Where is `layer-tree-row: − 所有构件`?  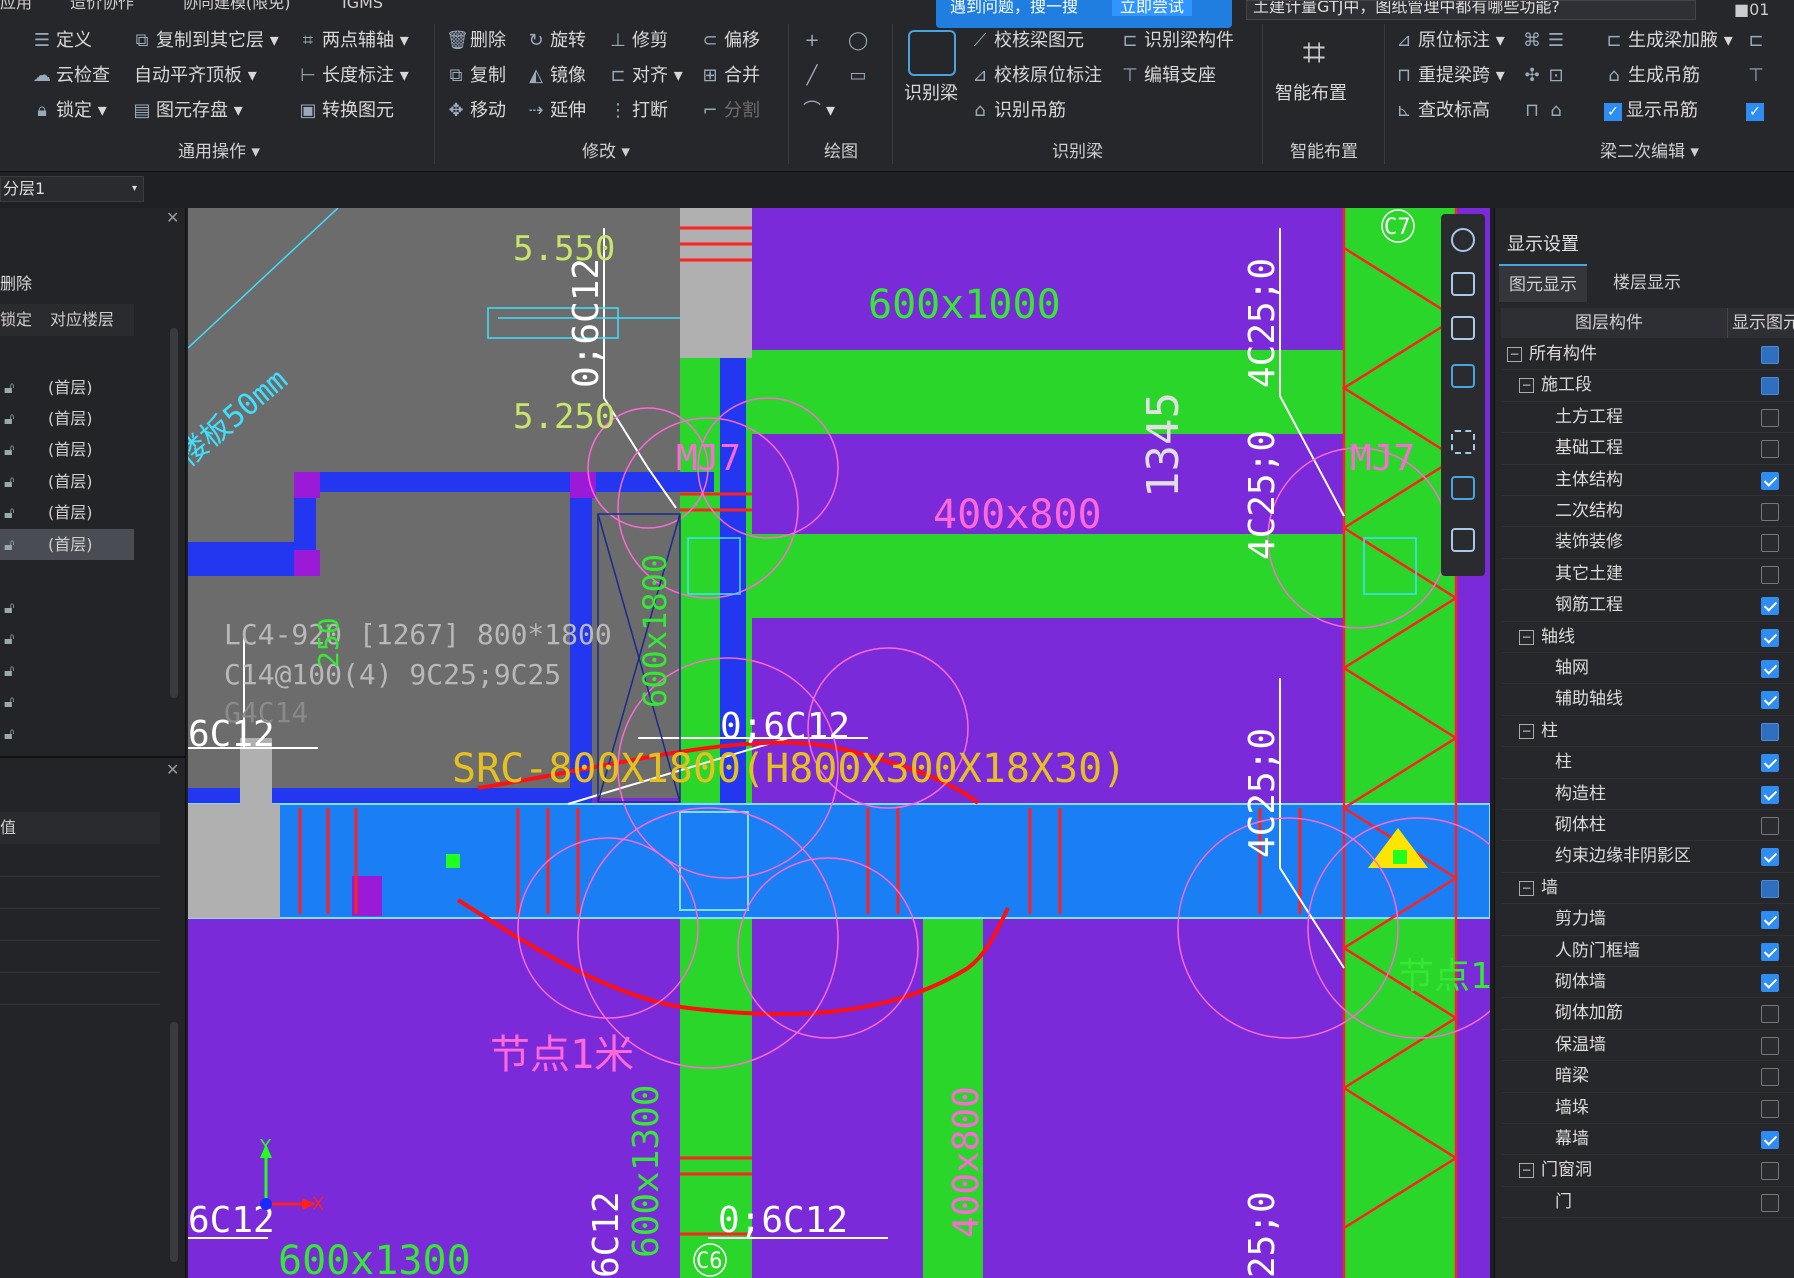
layer-tree-row: − 所有构件 is located at coordinates (1647, 355).